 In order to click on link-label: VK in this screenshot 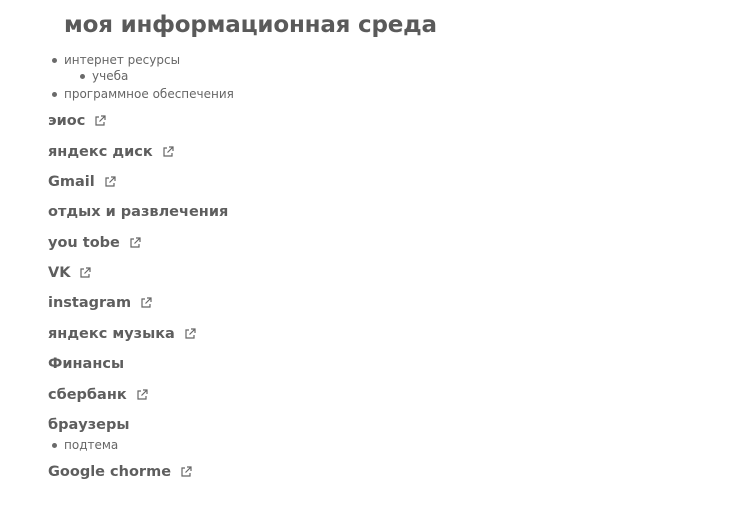, I will do `click(59, 273)`.